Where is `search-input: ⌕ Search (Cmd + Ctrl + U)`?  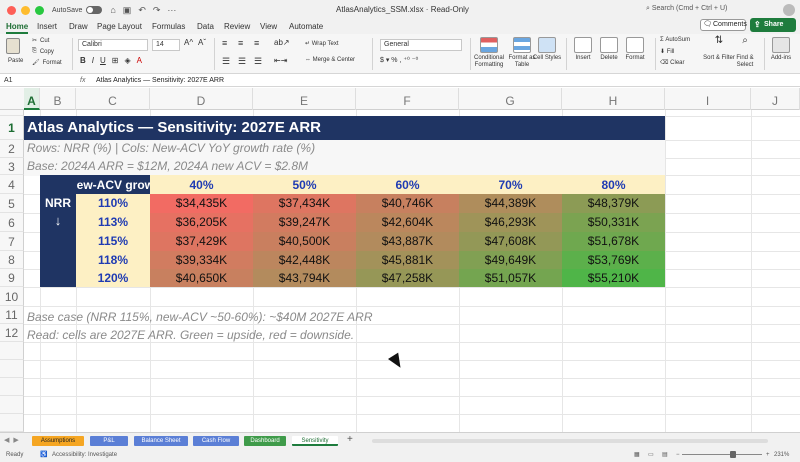 search-input: ⌕ Search (Cmd + Ctrl + U) is located at coordinates (686, 9).